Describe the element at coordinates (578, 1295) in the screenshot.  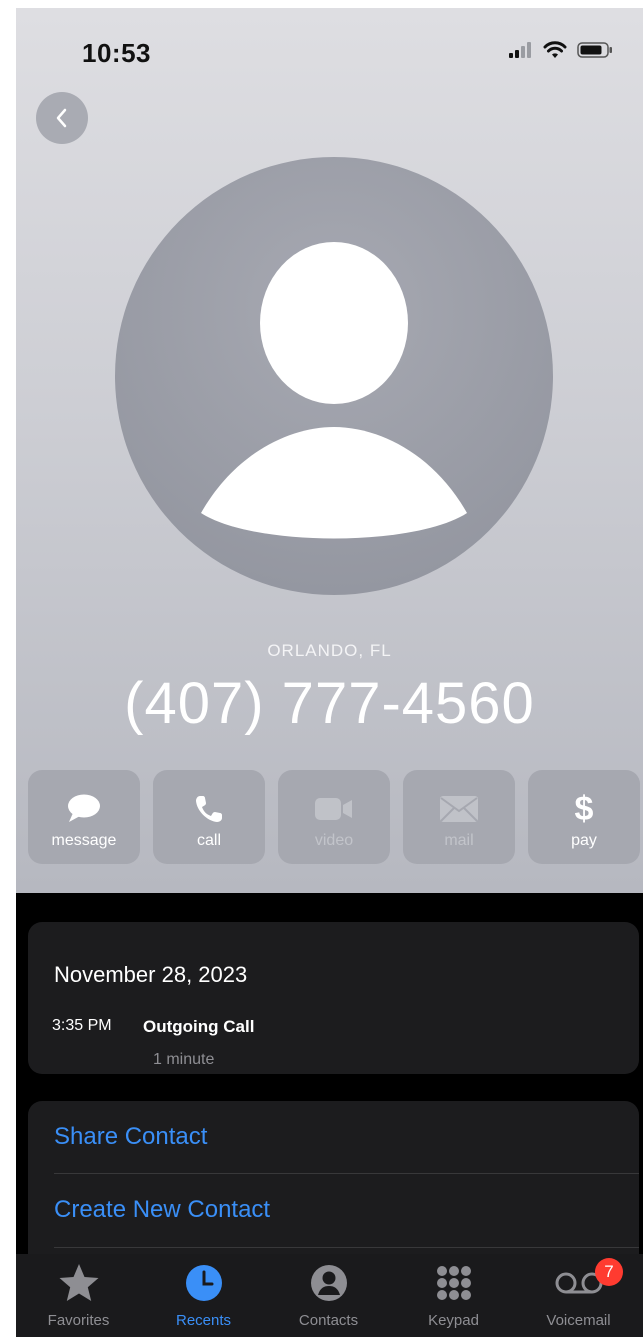
I see `tab-voicemail: 7 Voicemail` at that location.